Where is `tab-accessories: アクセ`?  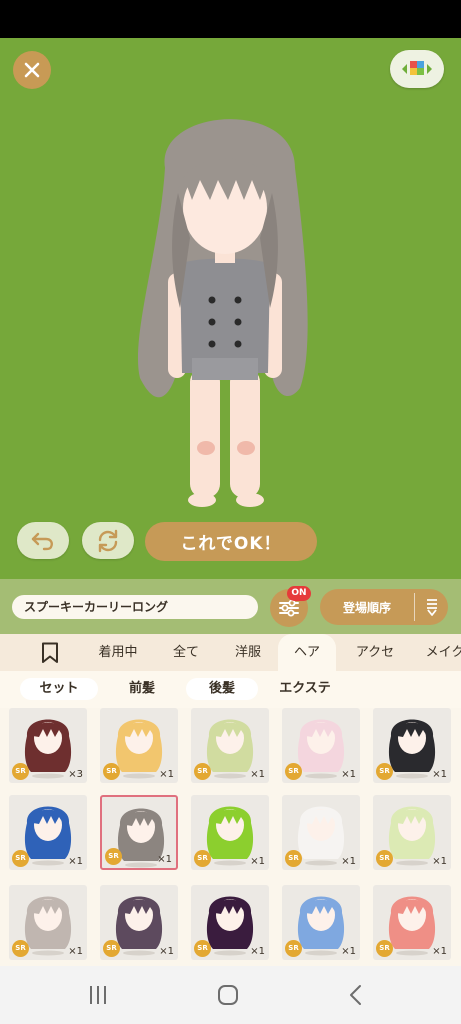
tab-accessories: アクセ is located at coordinates (375, 652).